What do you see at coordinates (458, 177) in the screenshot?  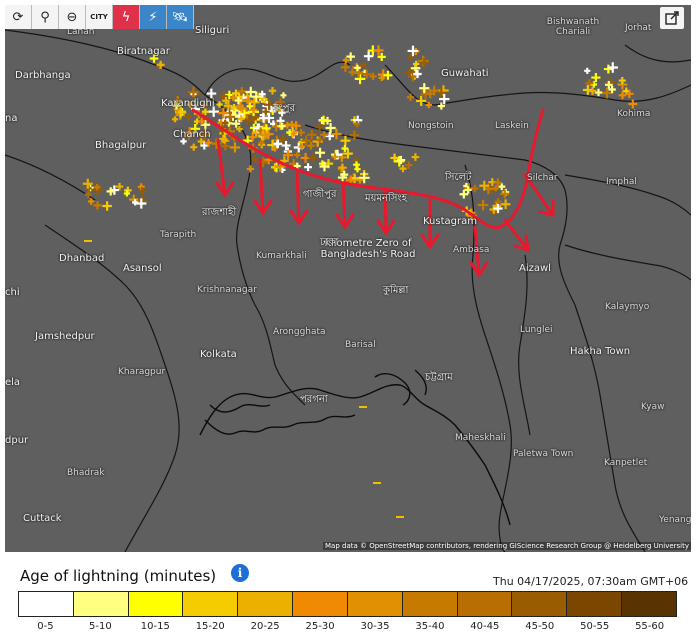 I see `place-sylhet: সিলেট` at bounding box center [458, 177].